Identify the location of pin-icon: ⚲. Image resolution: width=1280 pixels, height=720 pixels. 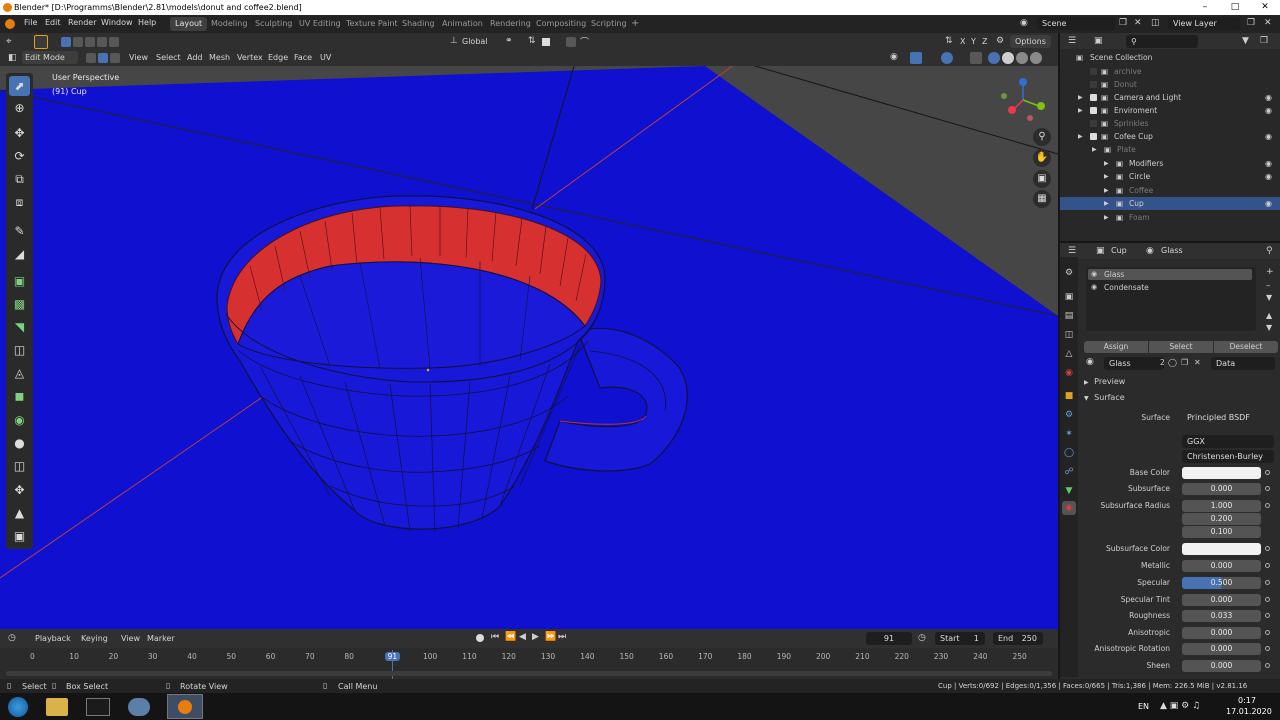
(1269, 251).